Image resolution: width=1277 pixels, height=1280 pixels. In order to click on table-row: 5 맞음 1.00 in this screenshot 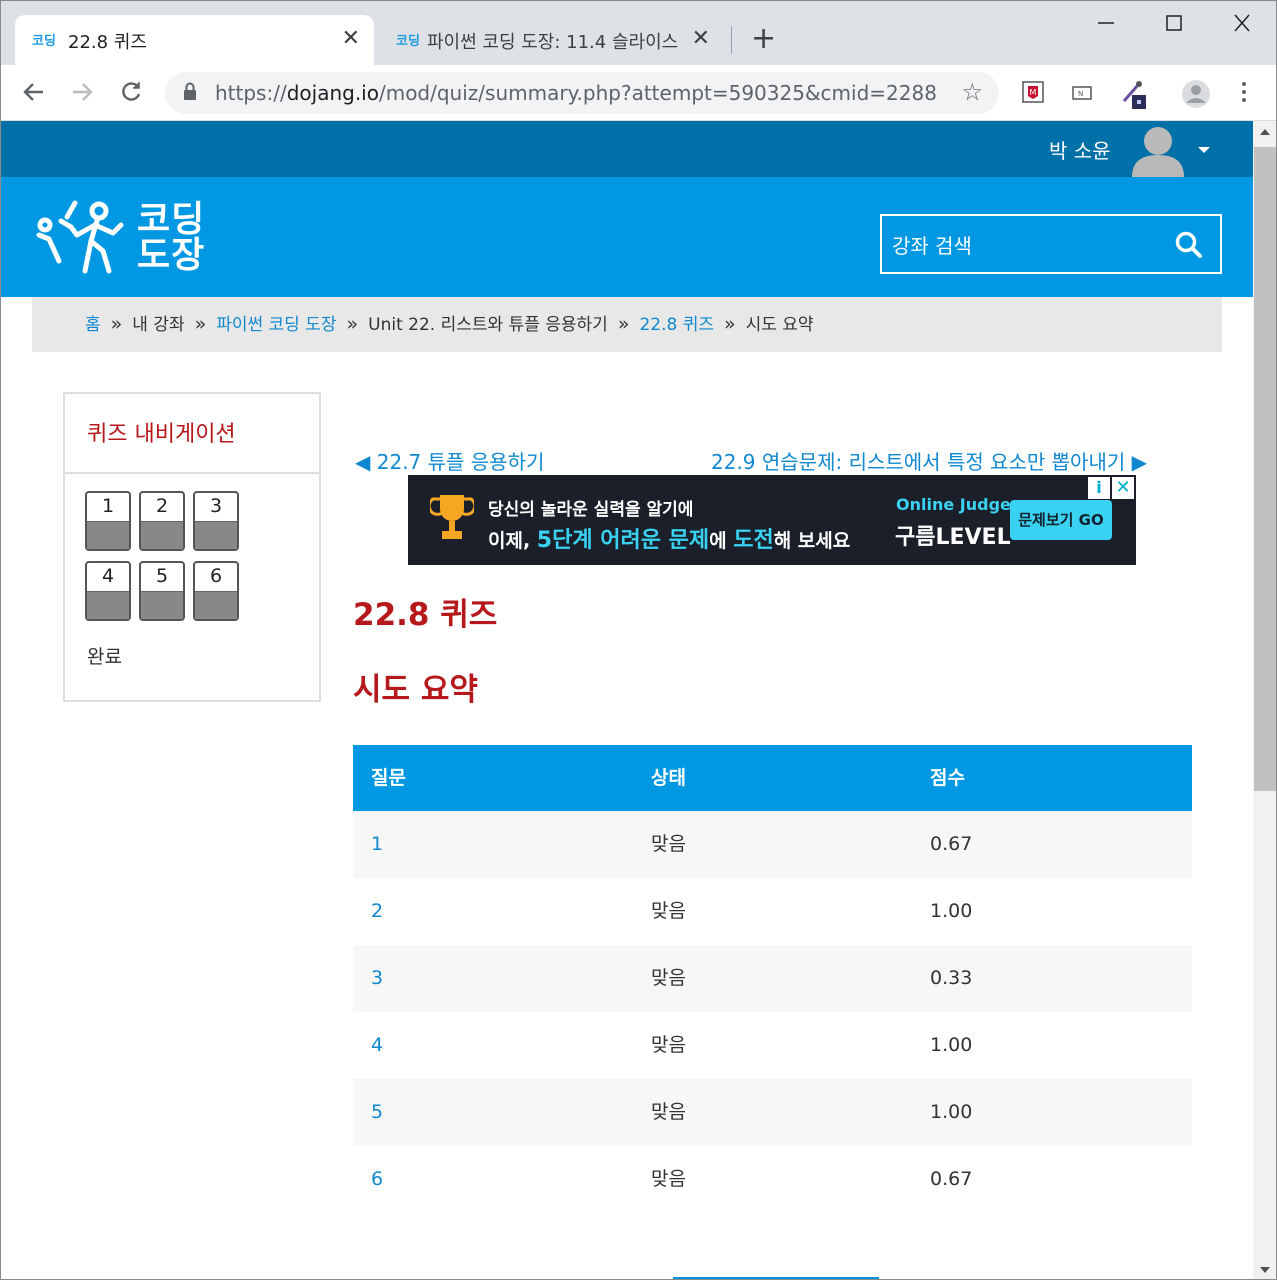, I will do `click(772, 1112)`.